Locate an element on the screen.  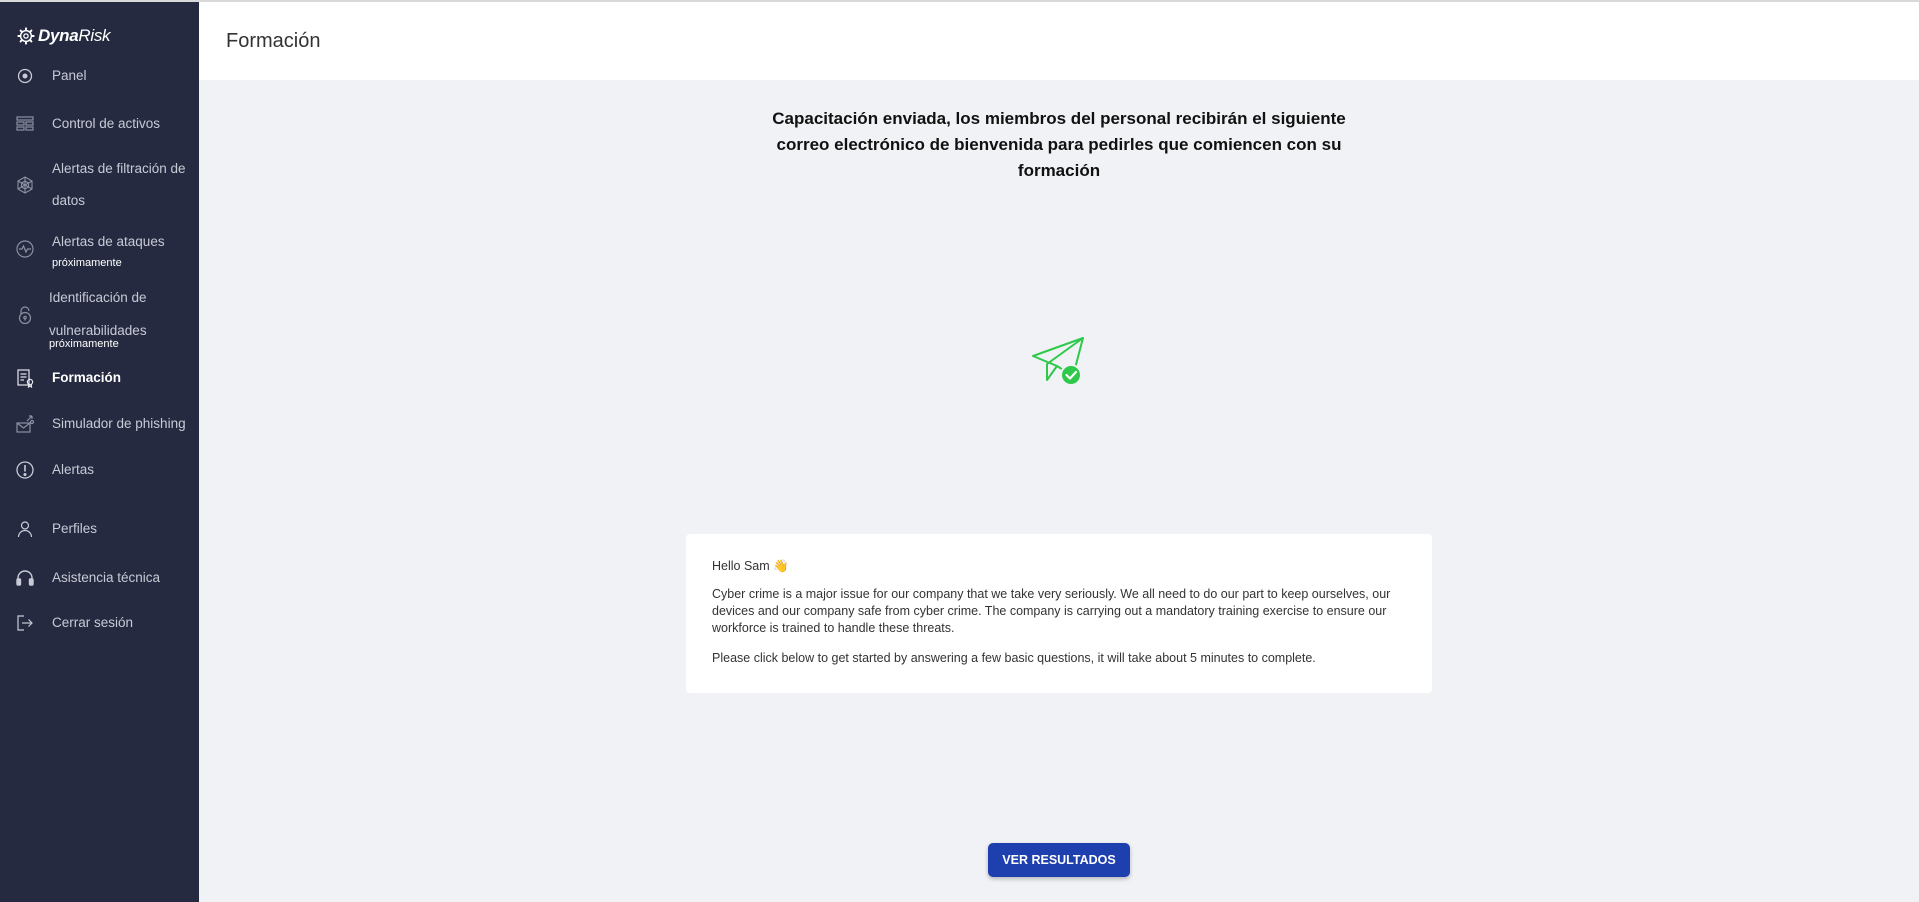
email-greeting: Hello Sam 👋 is located at coordinates (750, 566).